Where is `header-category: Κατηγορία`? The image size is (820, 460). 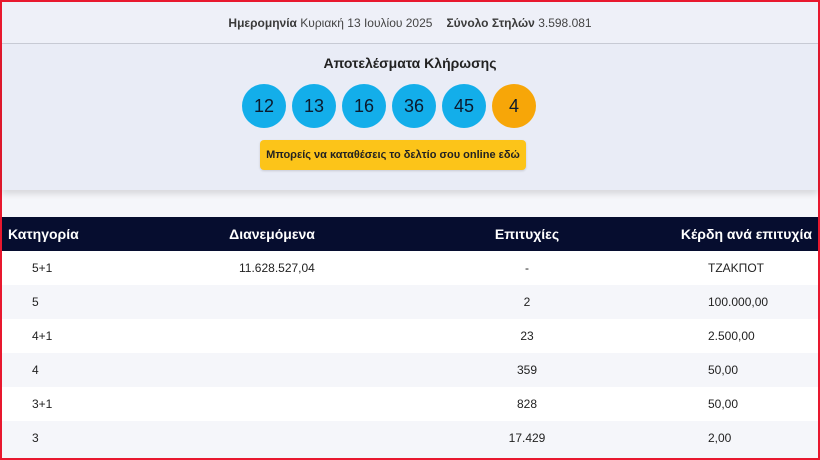 header-category: Κατηγορία is located at coordinates (43, 234).